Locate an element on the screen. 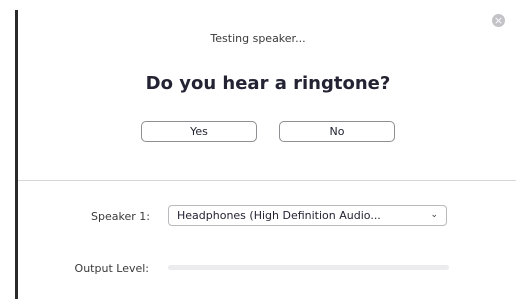 The image size is (516, 299). ringtone-question: Do you hear a ringtone? is located at coordinates (268, 83).